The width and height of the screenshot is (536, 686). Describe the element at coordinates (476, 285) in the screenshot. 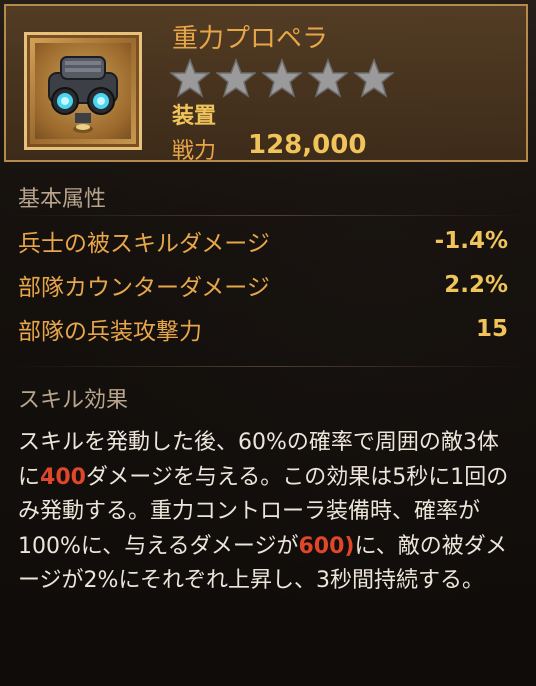

I see `stat-value: 2.2%` at that location.